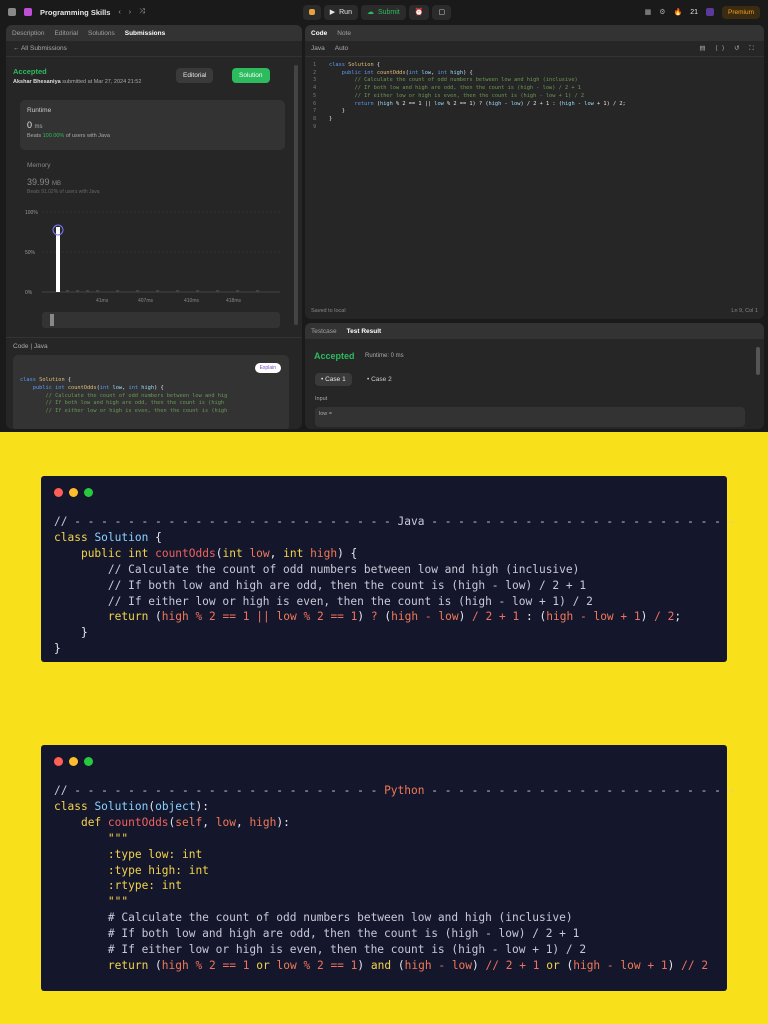 Image resolution: width=768 pixels, height=1024 pixels. Describe the element at coordinates (267, 368) in the screenshot. I see `explain-button: Explain` at that location.